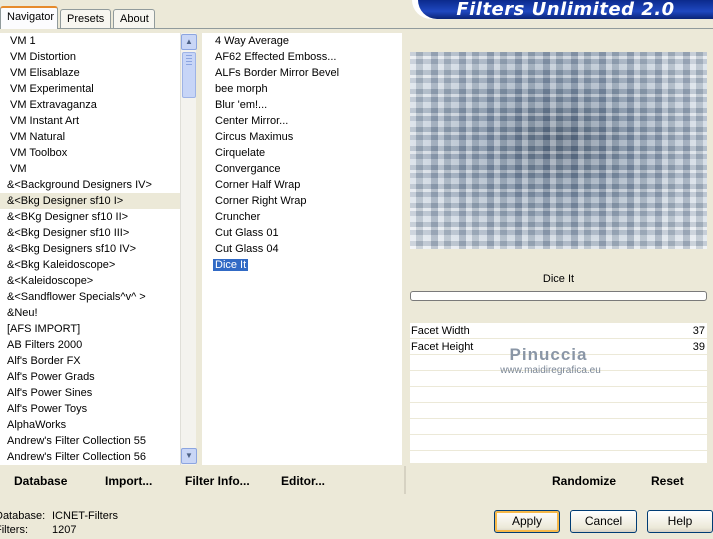 This screenshot has width=713, height=539. I want to click on filter-item: Cut Glass 01, so click(302, 233).